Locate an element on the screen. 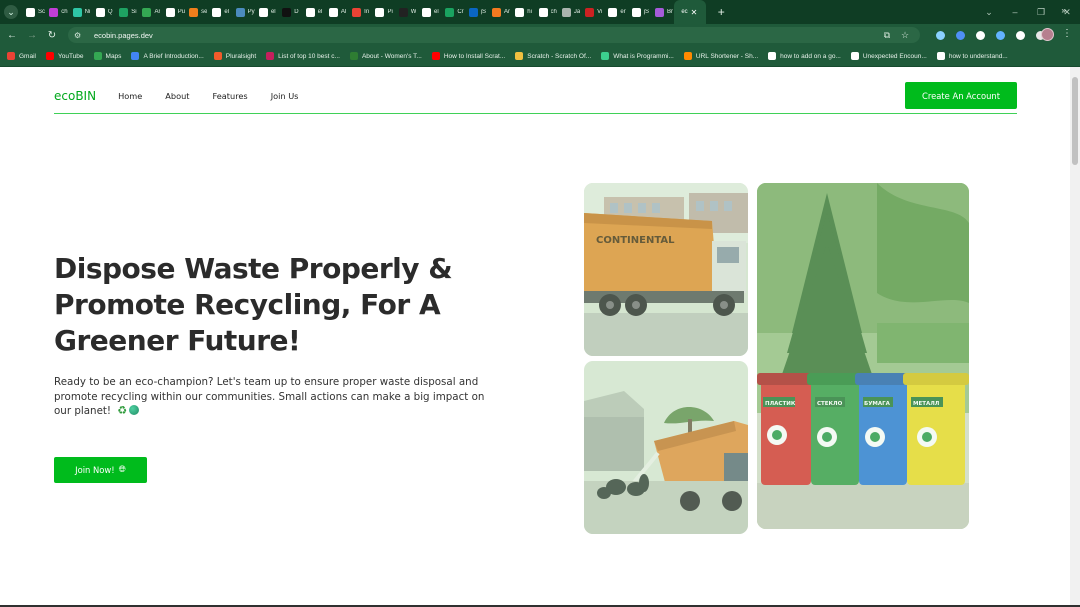 This screenshot has width=1080, height=607. site-info-icon: ⚙ is located at coordinates (80, 35).